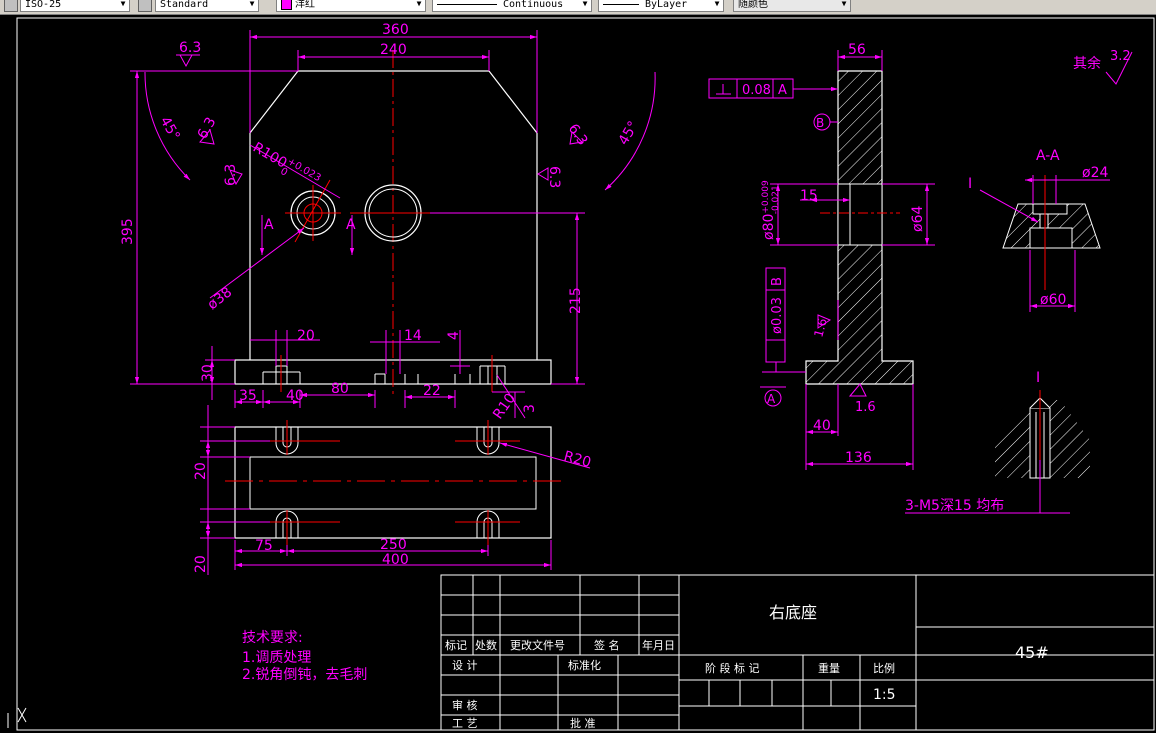 This screenshot has width=1156, height=733. I want to click on dim-d80-value: ø80, so click(769, 227).